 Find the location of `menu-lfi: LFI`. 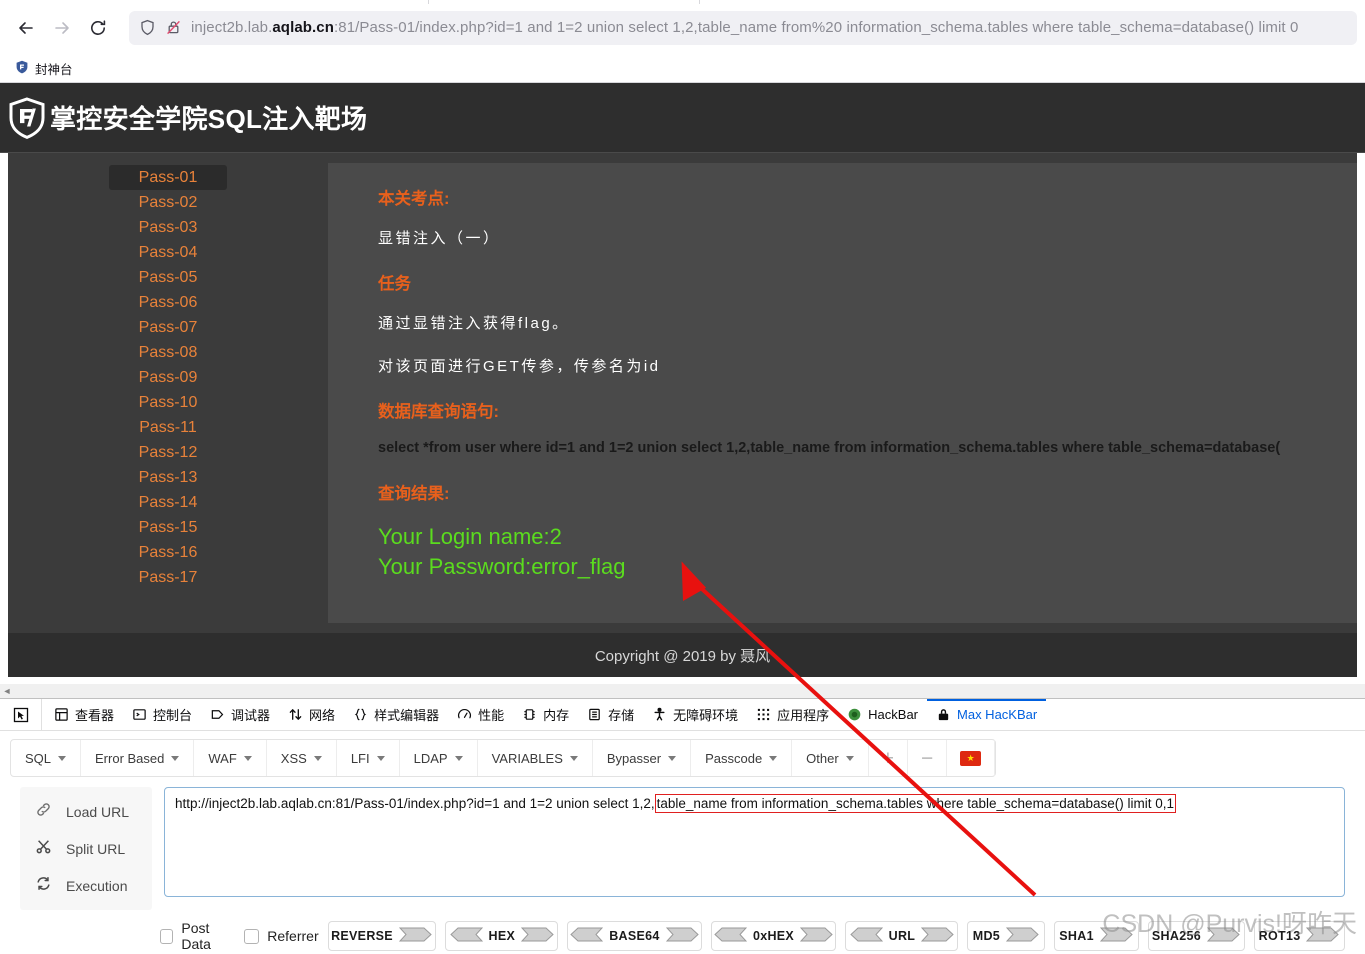

menu-lfi: LFI is located at coordinates (368, 758).